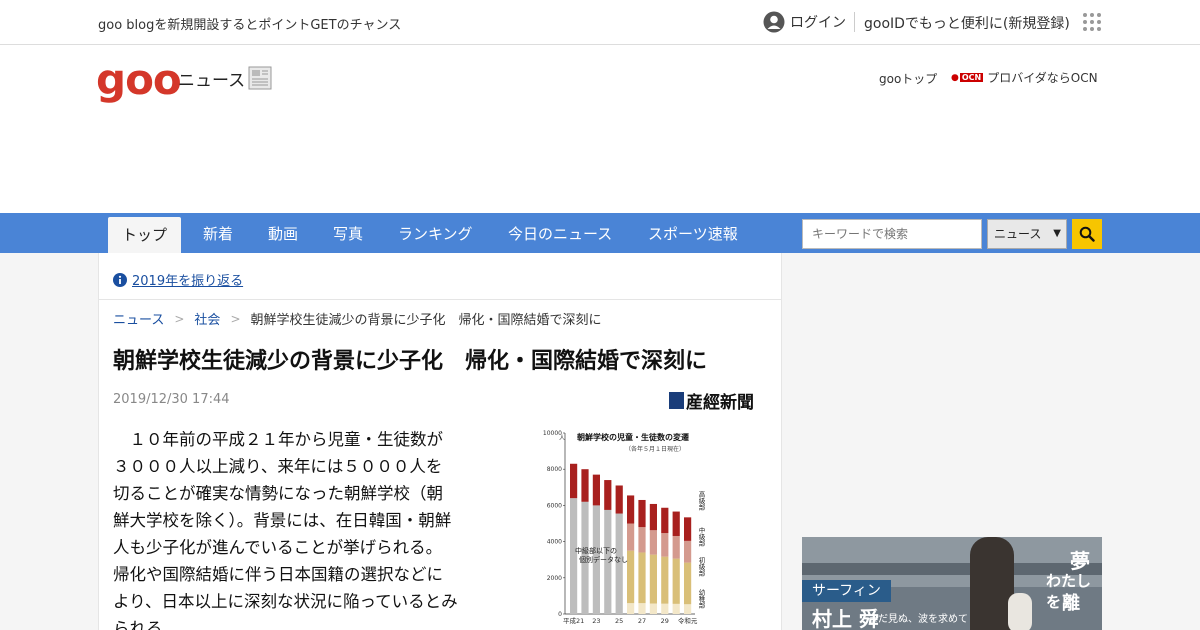  What do you see at coordinates (560, 614) in the screenshot?
I see `chart-y-tick-label: 0` at bounding box center [560, 614].